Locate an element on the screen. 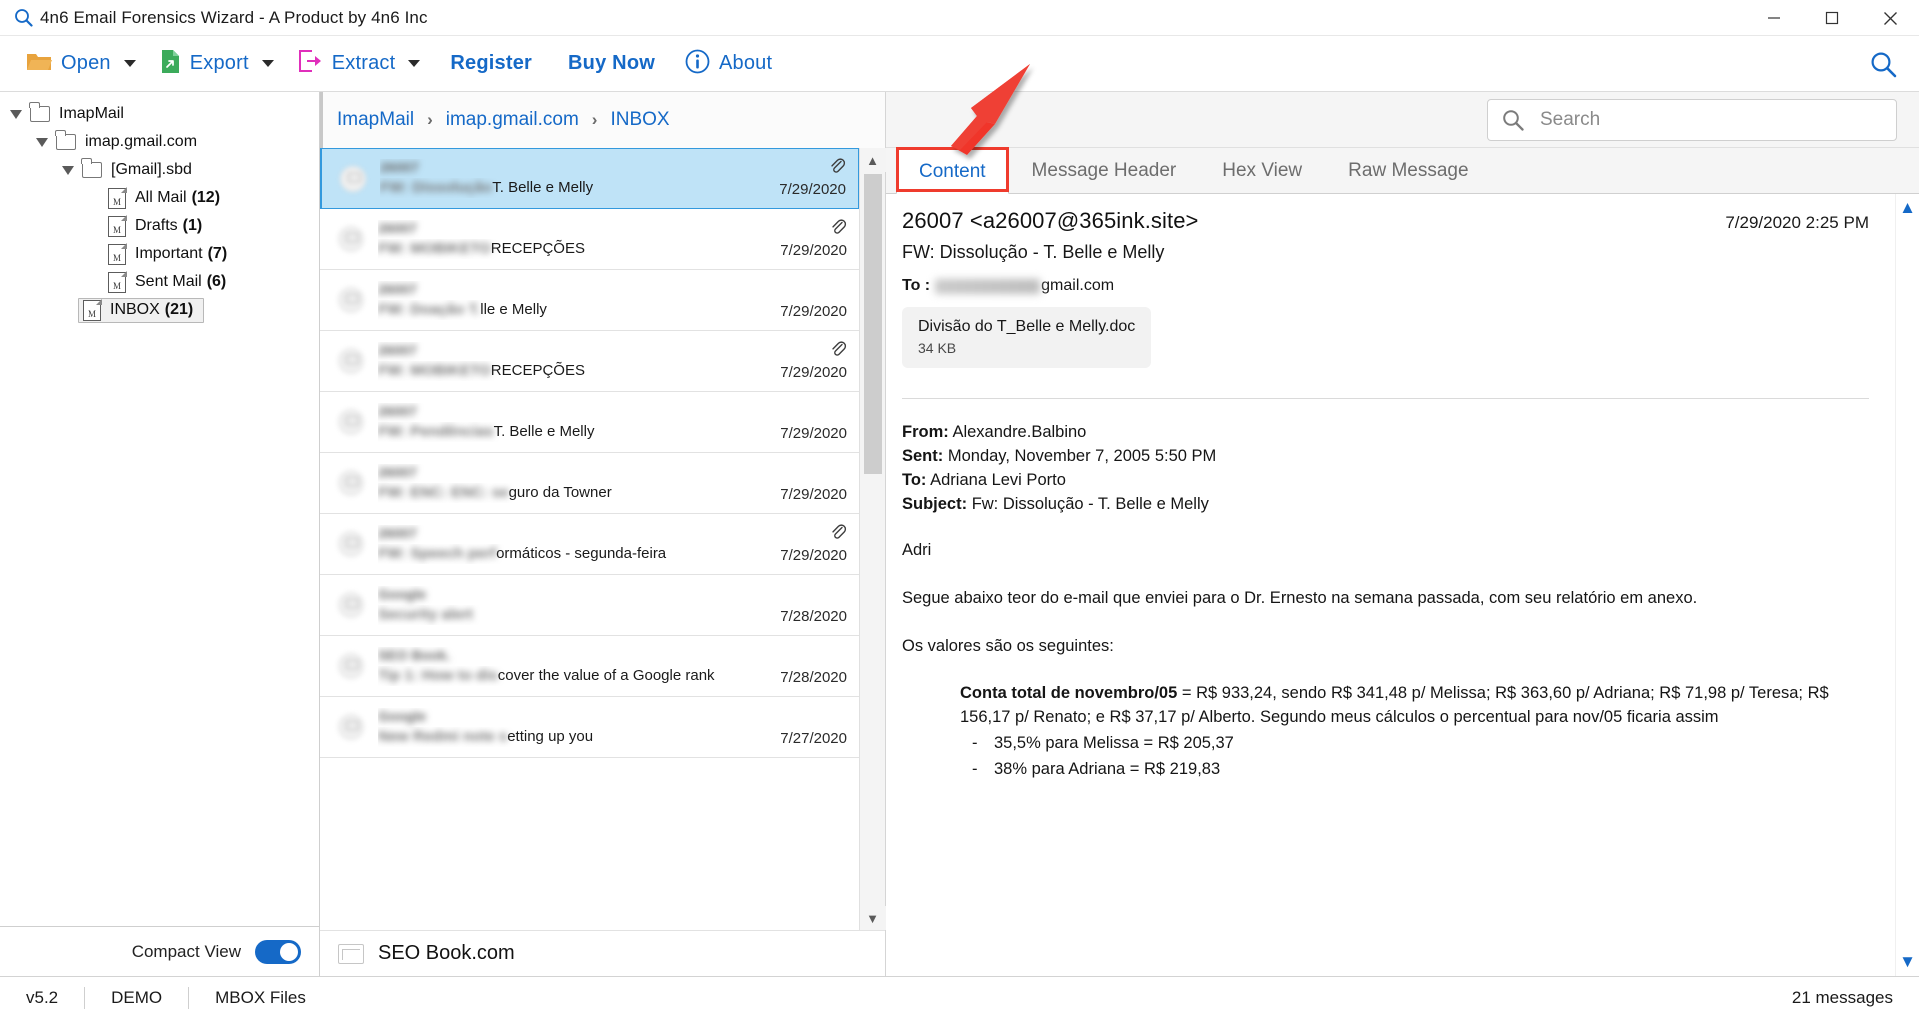 Image resolution: width=1919 pixels, height=1018 pixels. tree-node: ImapMail is located at coordinates (77, 113).